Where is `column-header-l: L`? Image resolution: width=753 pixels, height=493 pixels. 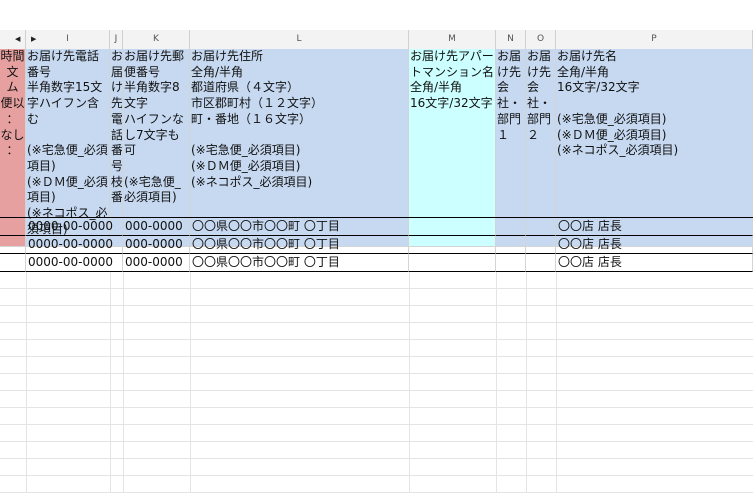
column-header-l: L is located at coordinates (299, 39).